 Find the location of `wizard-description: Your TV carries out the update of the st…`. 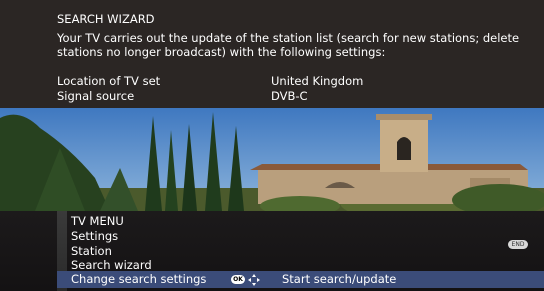

wizard-description: Your TV carries out the update of the st… is located at coordinates (288, 45).